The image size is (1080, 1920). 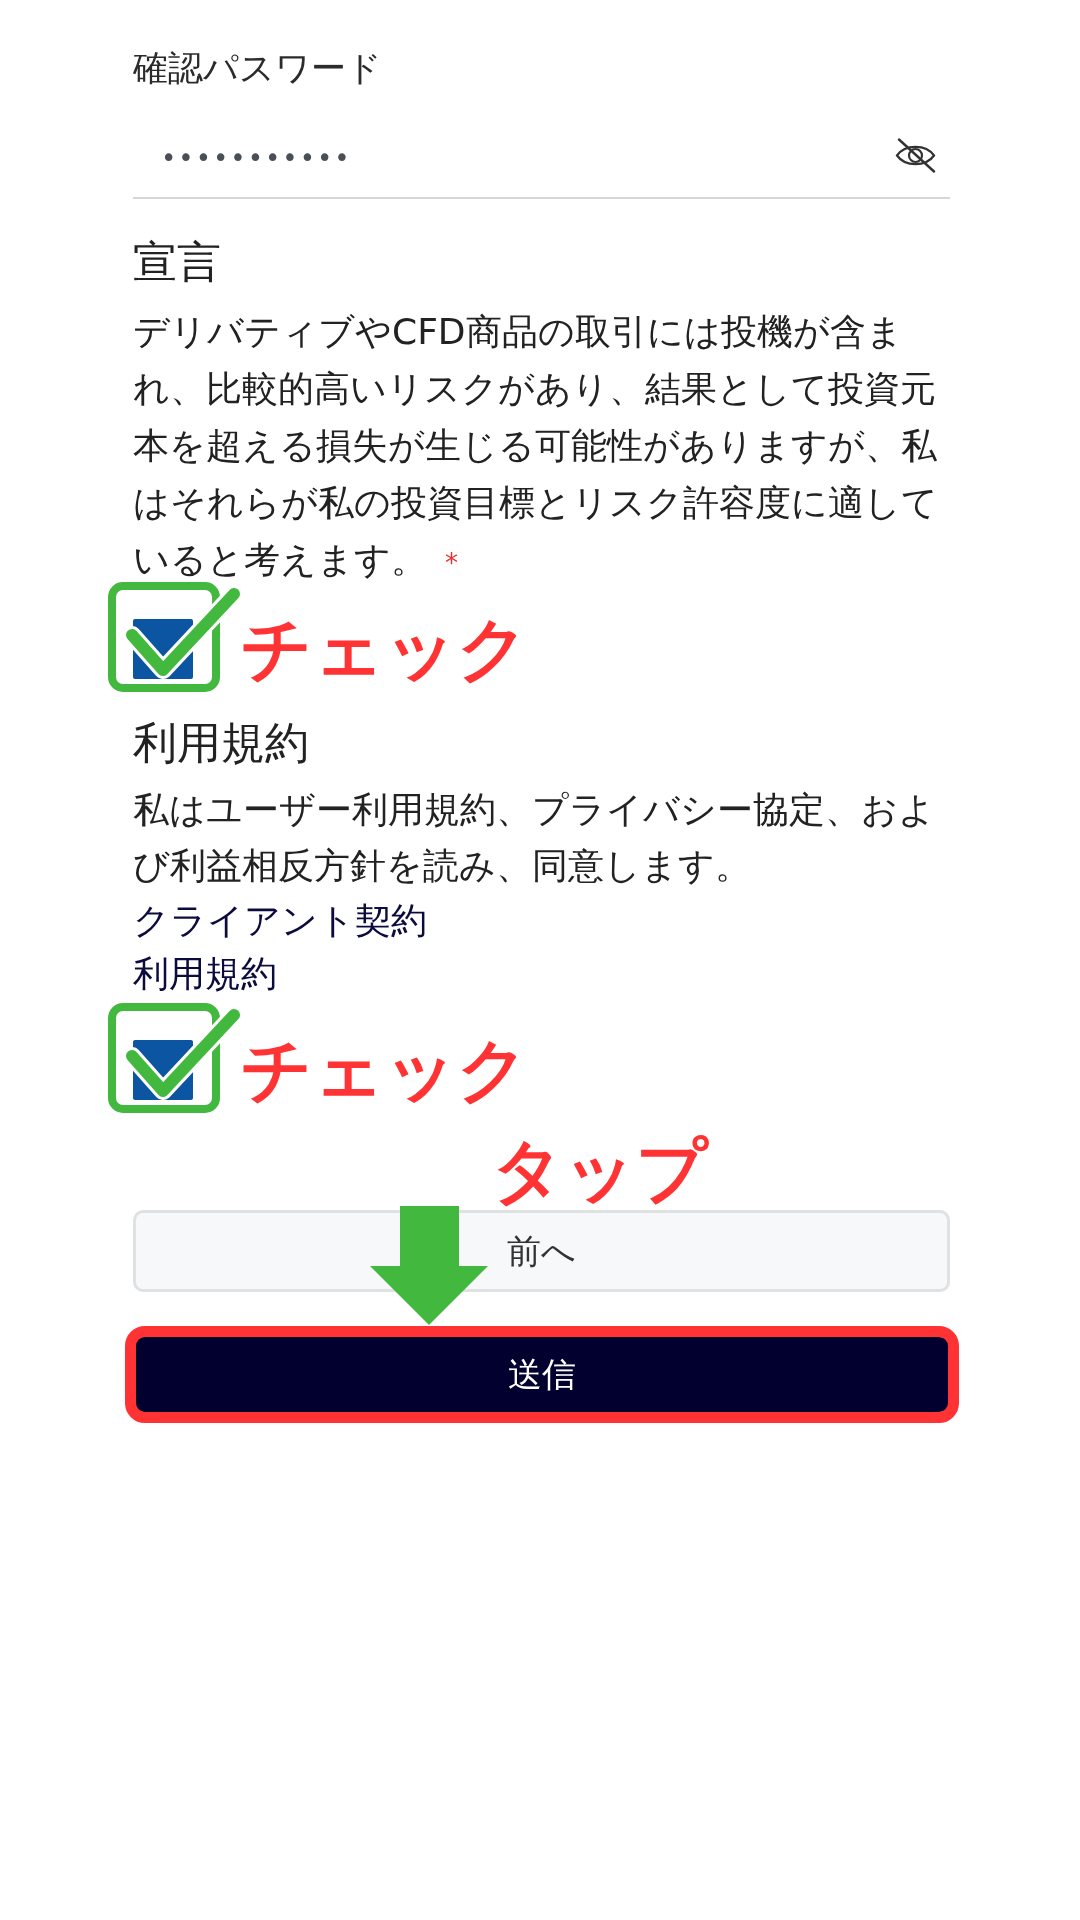 I want to click on eye-slash-icon, so click(x=915, y=155).